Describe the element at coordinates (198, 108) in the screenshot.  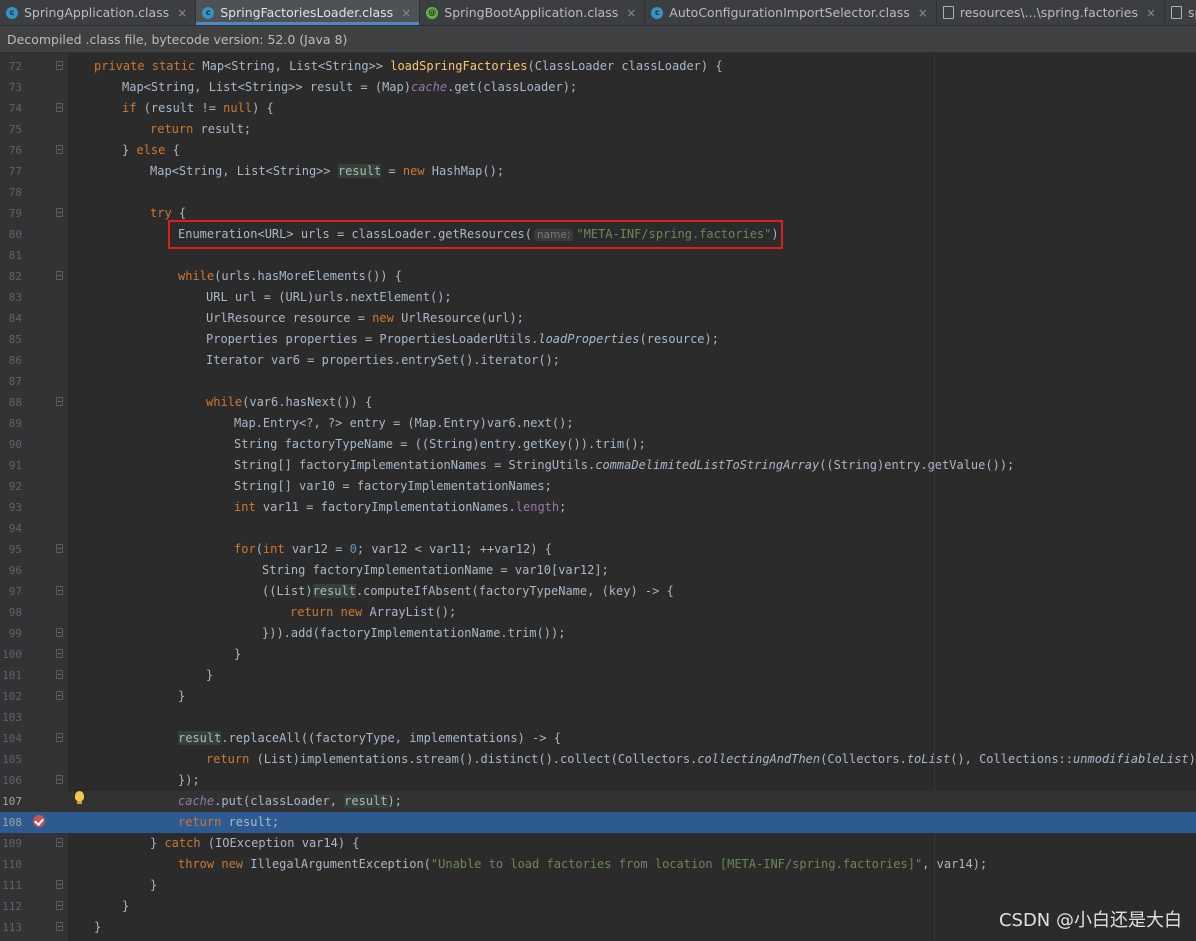
I see `code-text: if (result != null) {` at that location.